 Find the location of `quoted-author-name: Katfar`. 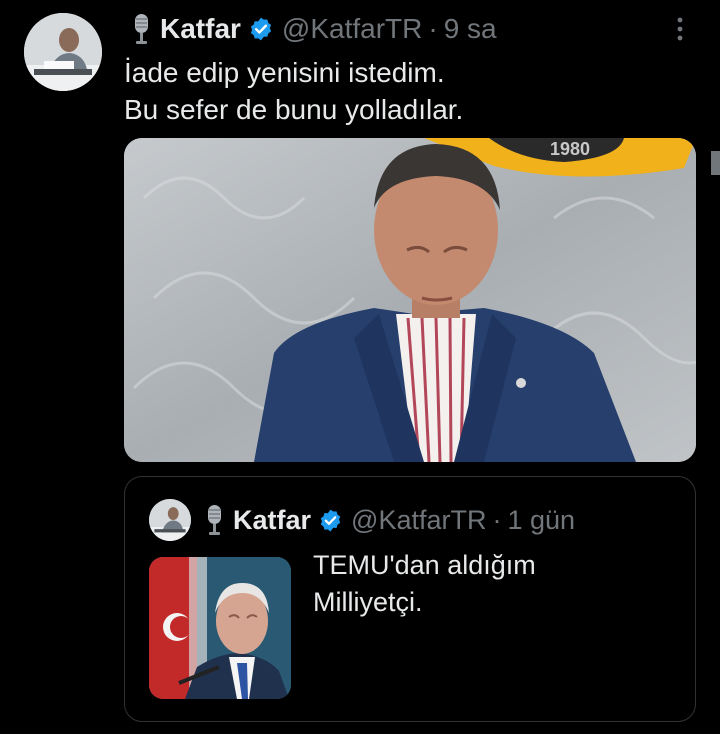

quoted-author-name: Katfar is located at coordinates (272, 520).